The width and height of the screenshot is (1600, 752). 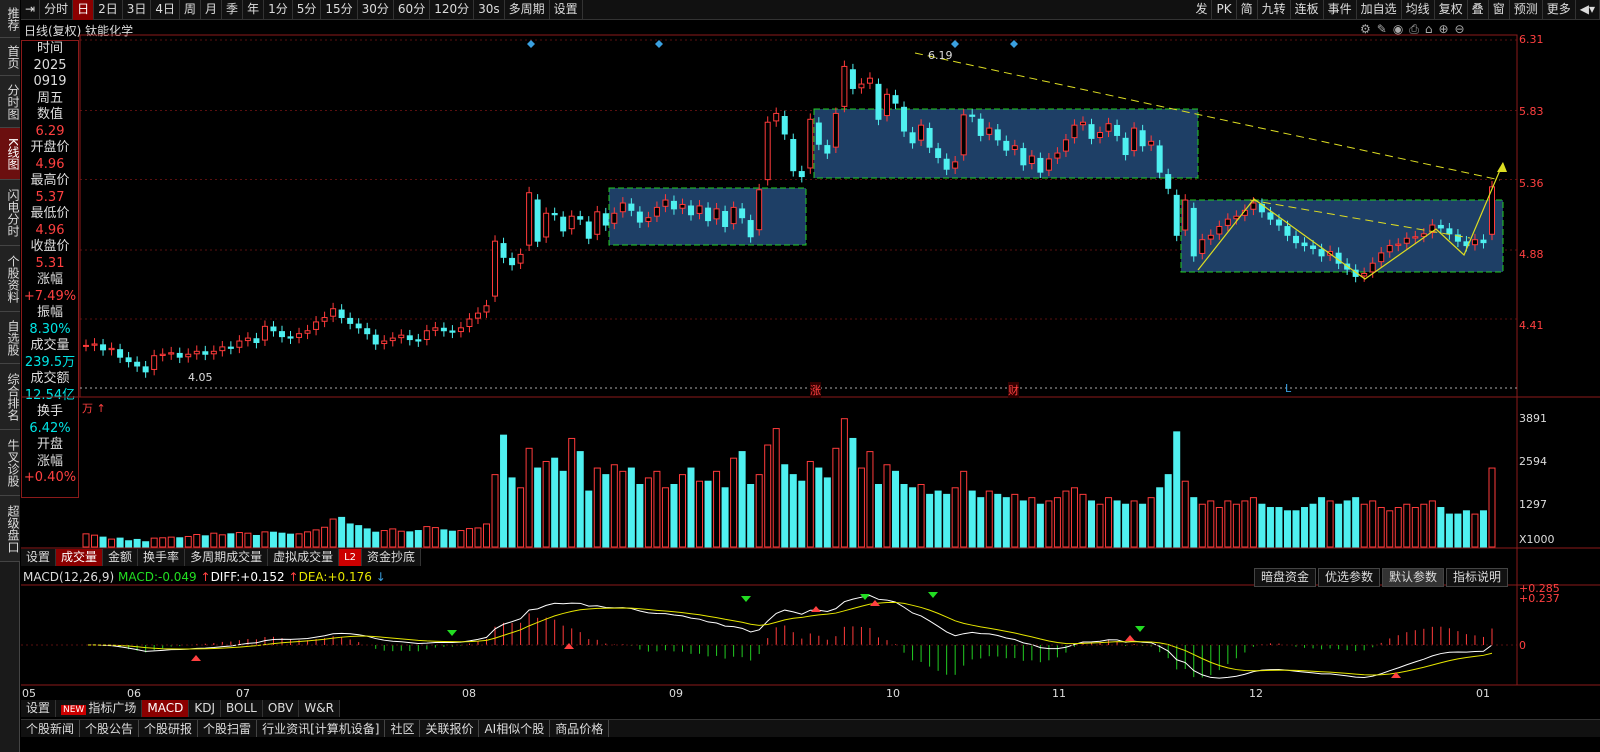 I want to click on l-marker: L, so click(x=1288, y=388).